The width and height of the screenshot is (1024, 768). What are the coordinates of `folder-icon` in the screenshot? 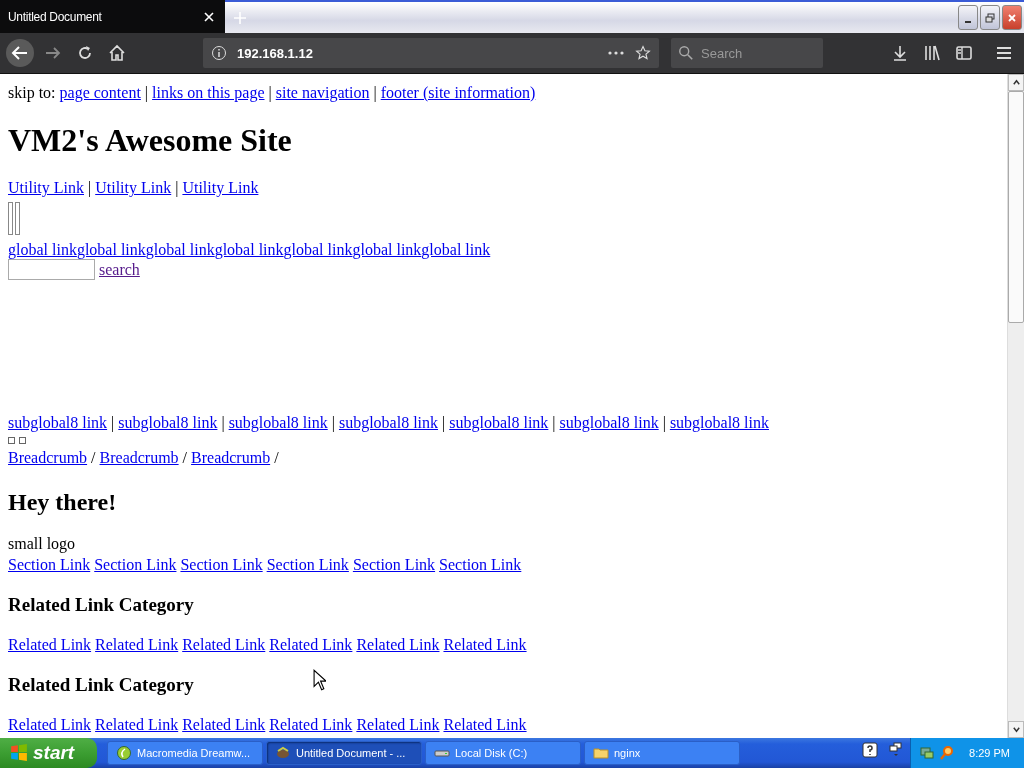 It's located at (601, 753).